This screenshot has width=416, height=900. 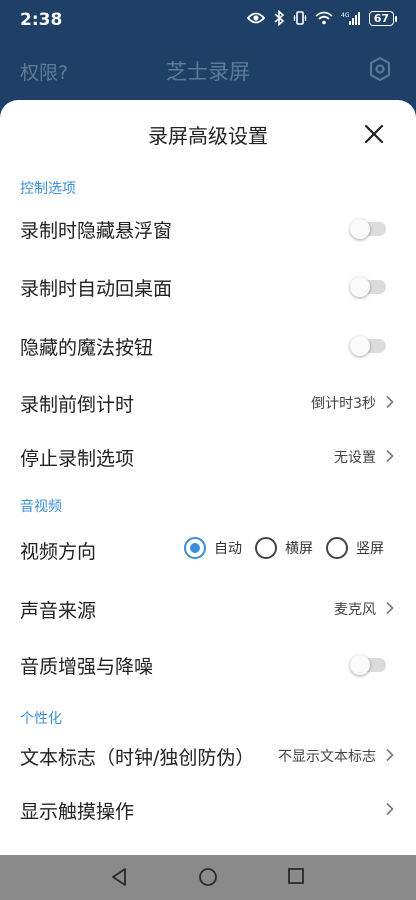 I want to click on home-icon, so click(x=208, y=877).